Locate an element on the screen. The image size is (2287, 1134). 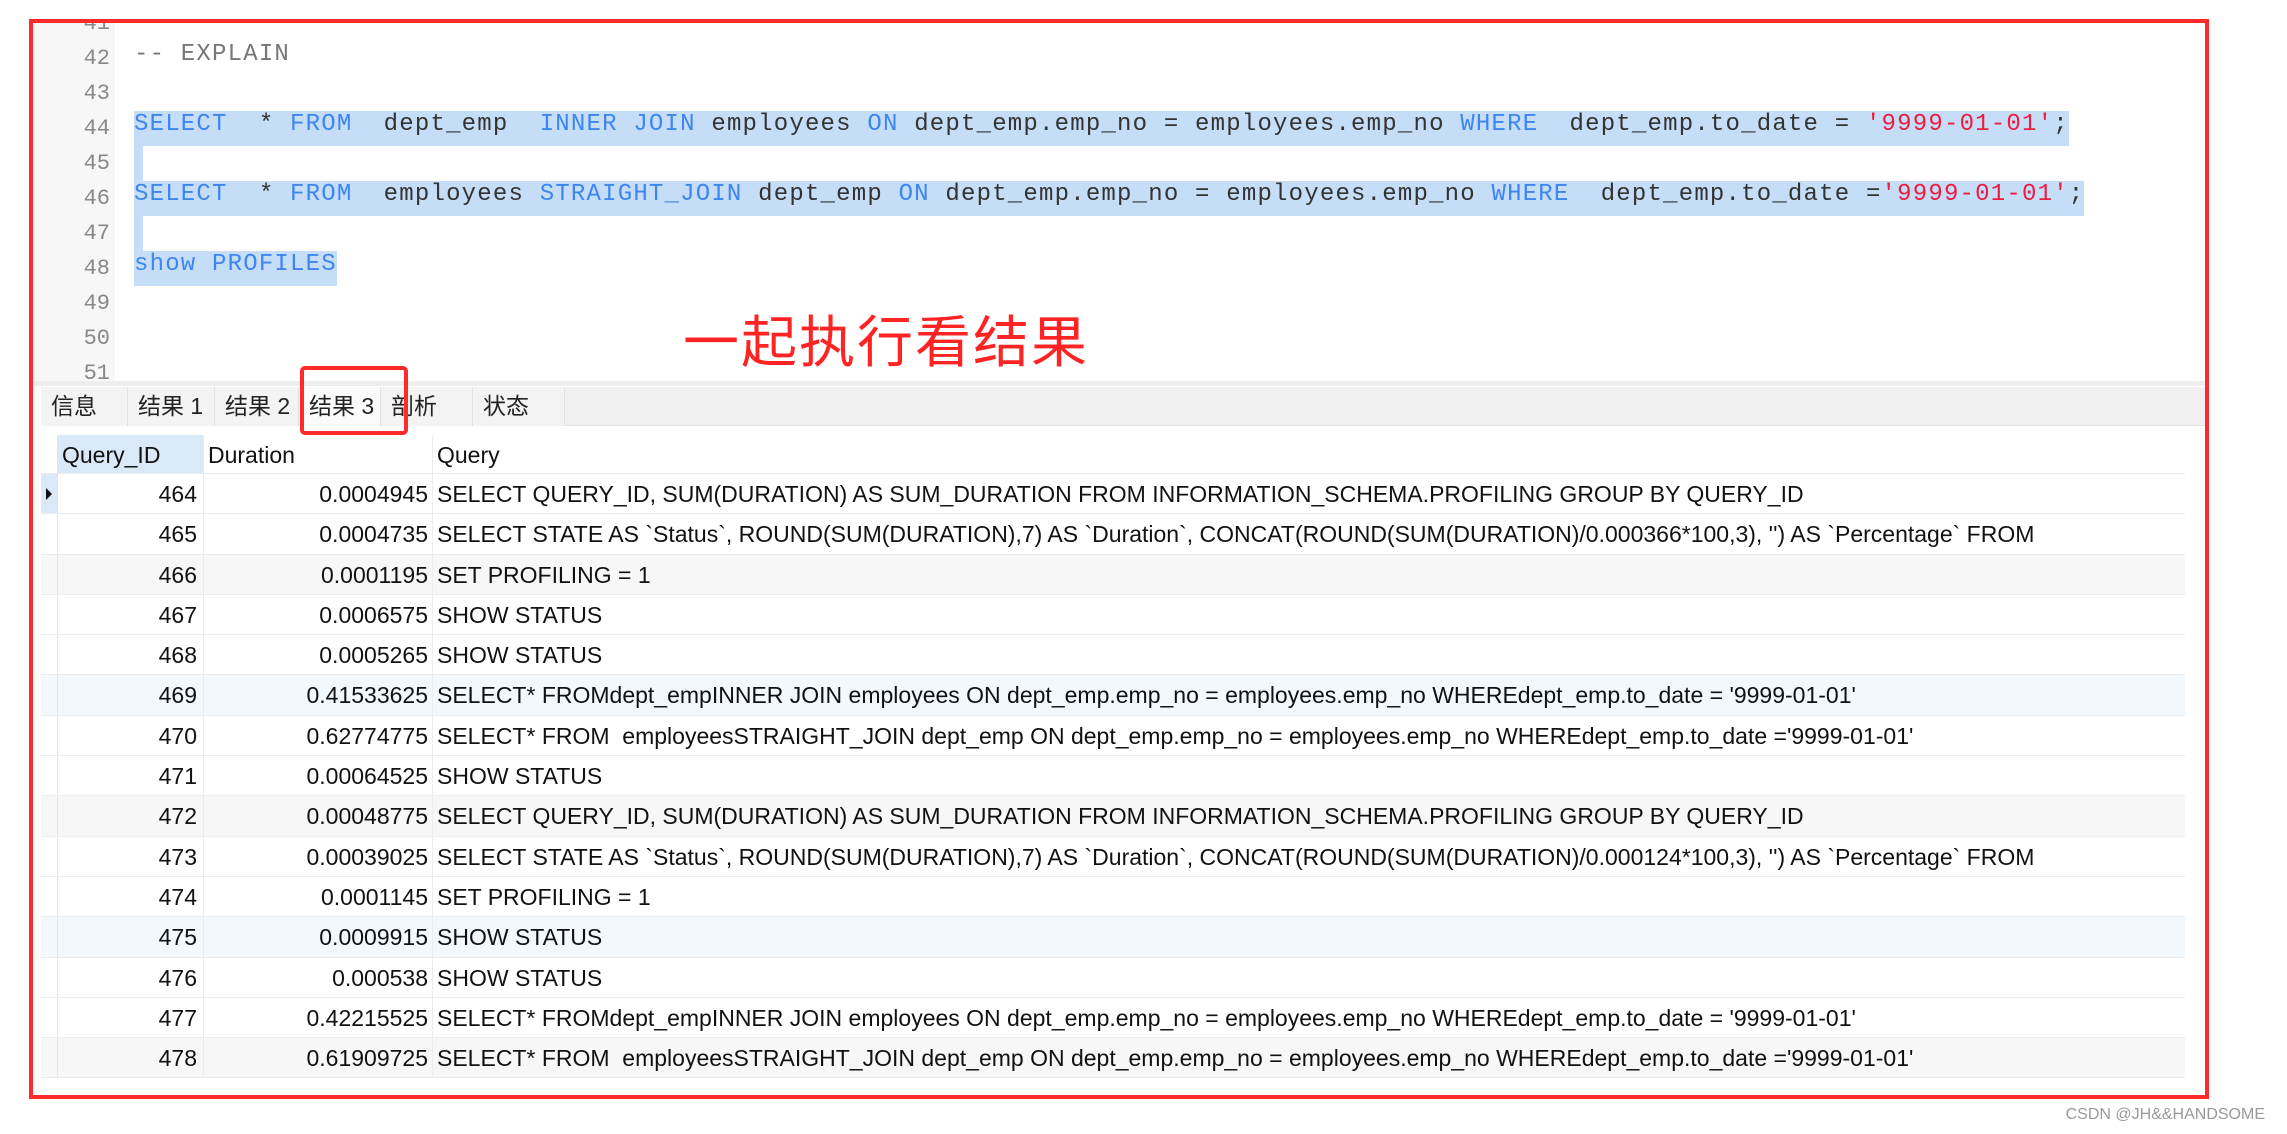
query-id-cell: 471 is located at coordinates (131, 776).